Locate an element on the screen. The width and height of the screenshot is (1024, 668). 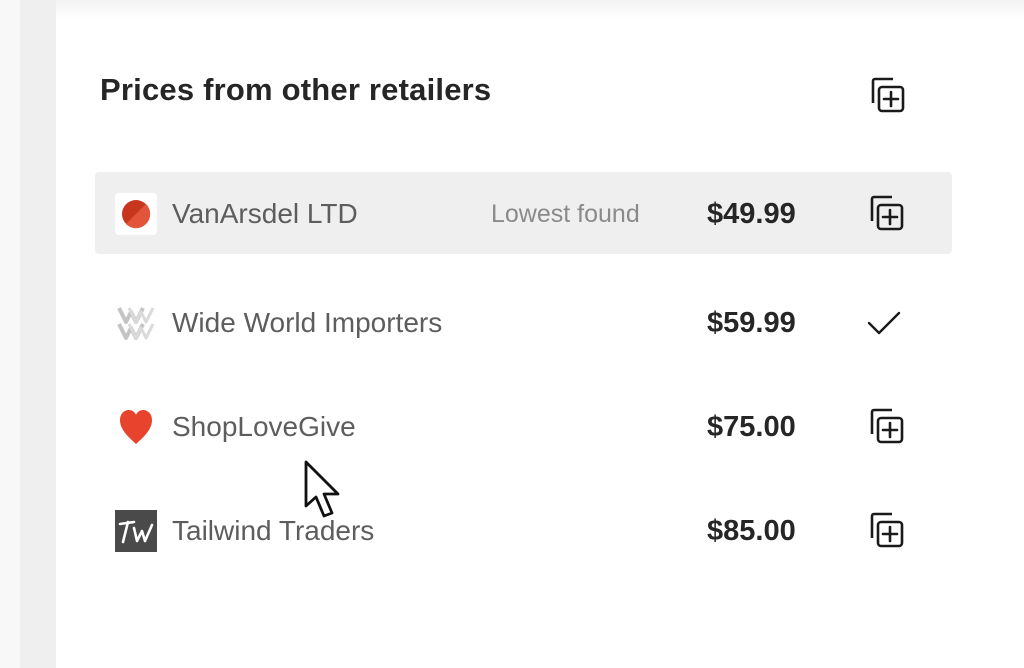
add-all-to-collection-button is located at coordinates (885, 95).